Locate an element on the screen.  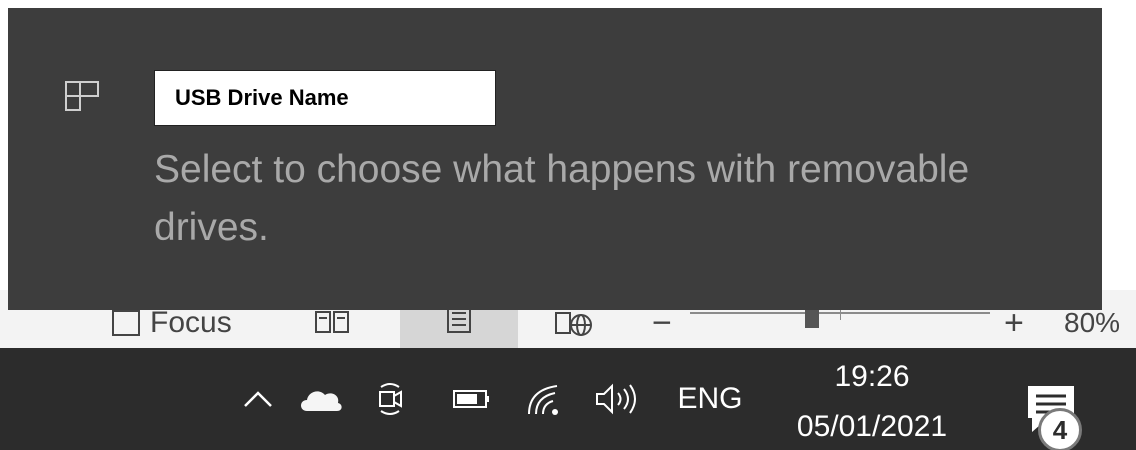
input-language-button: ENG is located at coordinates (710, 399).